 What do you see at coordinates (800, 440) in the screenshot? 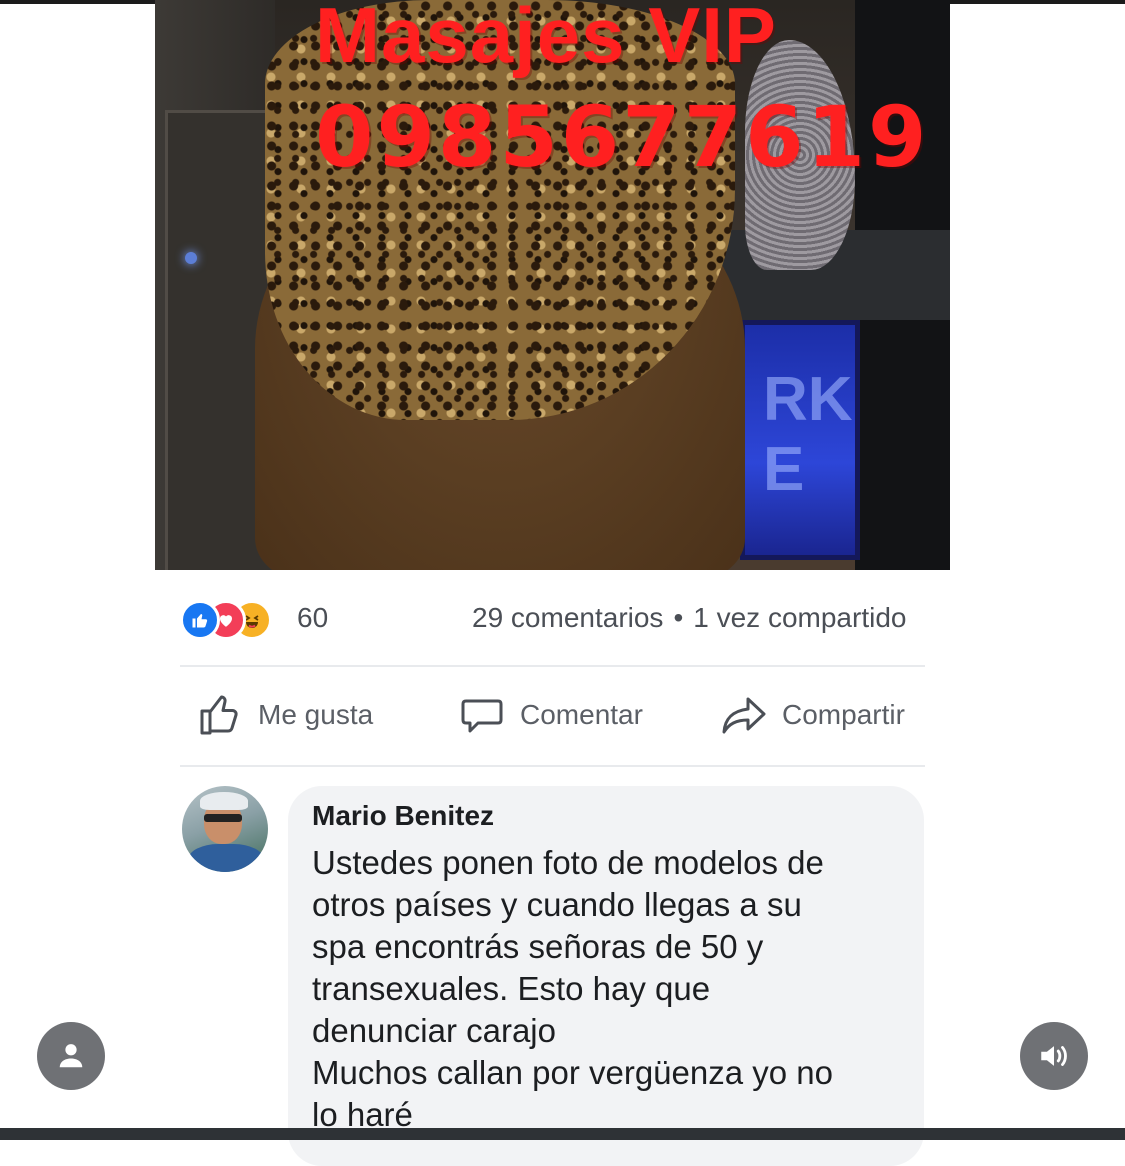
I see `photo-neon-sign: RK E` at bounding box center [800, 440].